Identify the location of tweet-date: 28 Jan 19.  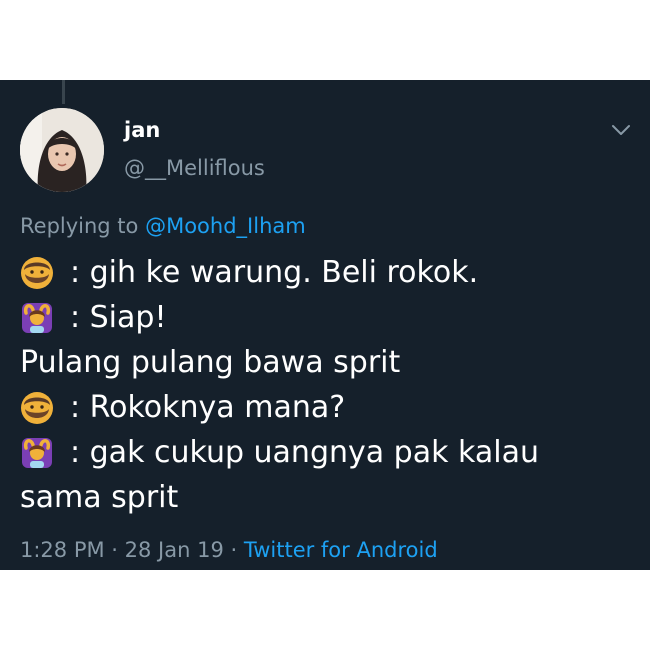
(174, 550).